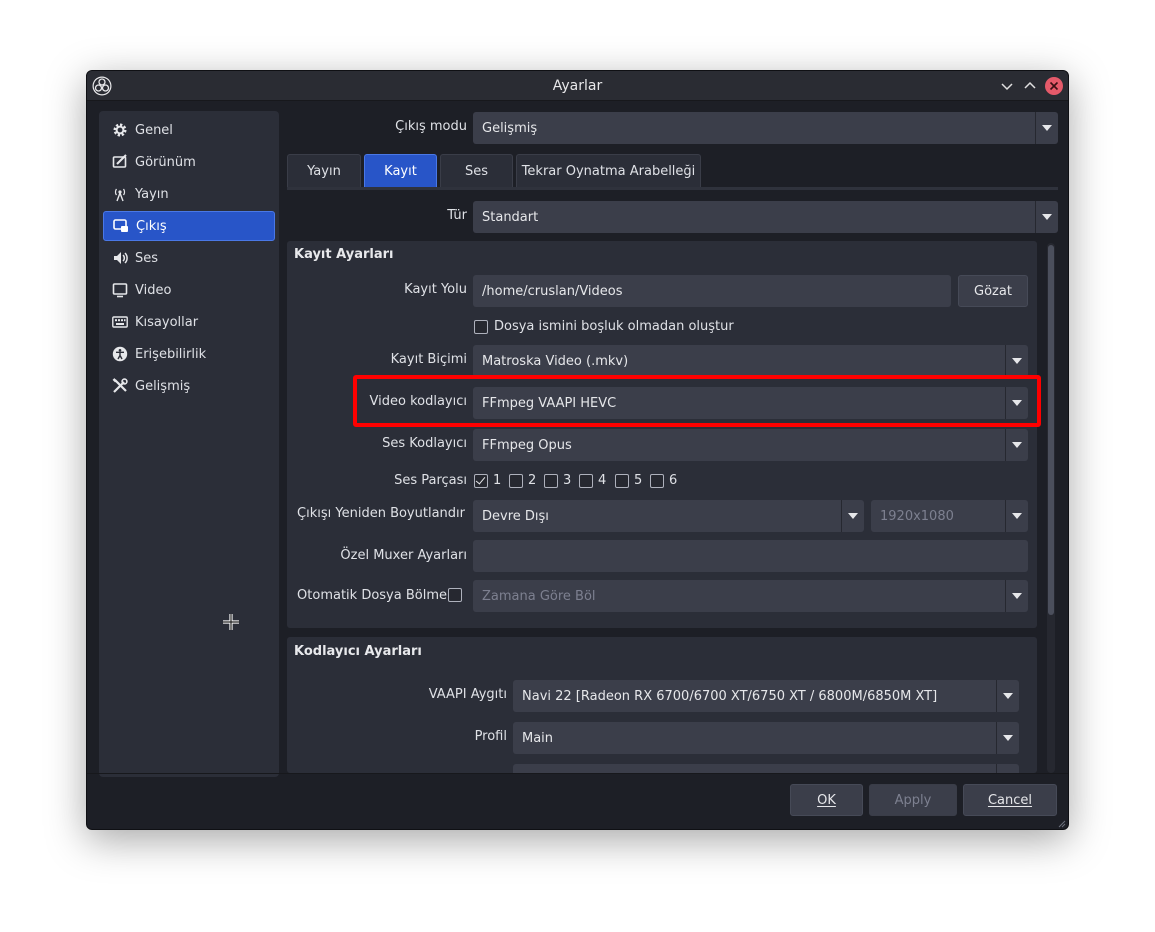 The height and width of the screenshot is (932, 1155). Describe the element at coordinates (539, 596) in the screenshot. I see `auto-split-value: Zamana Göre Böl` at that location.